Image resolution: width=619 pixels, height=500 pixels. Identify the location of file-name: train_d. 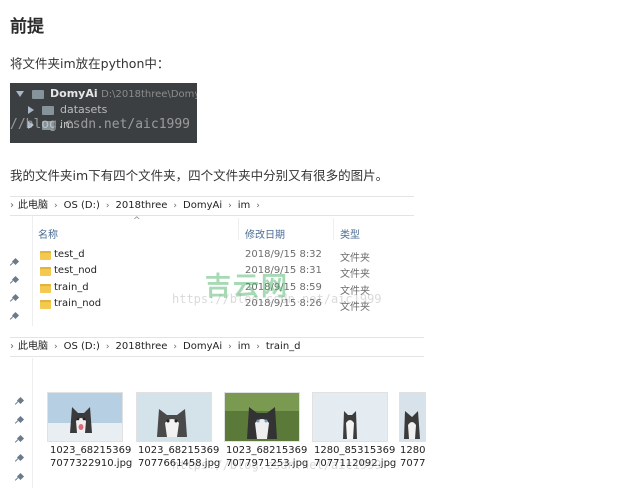
(71, 287).